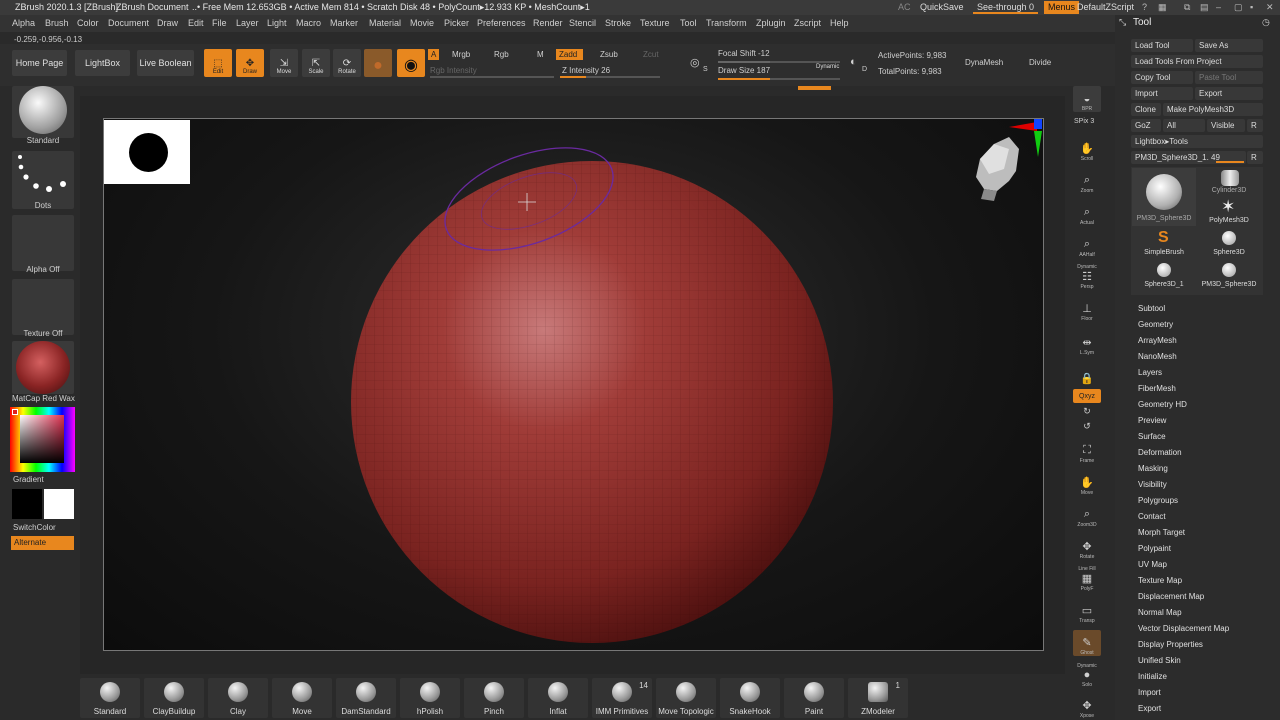 The image size is (1280, 720). Describe the element at coordinates (1159, 660) in the screenshot. I see `subpalette-unified-skin: Unified Skin` at that location.